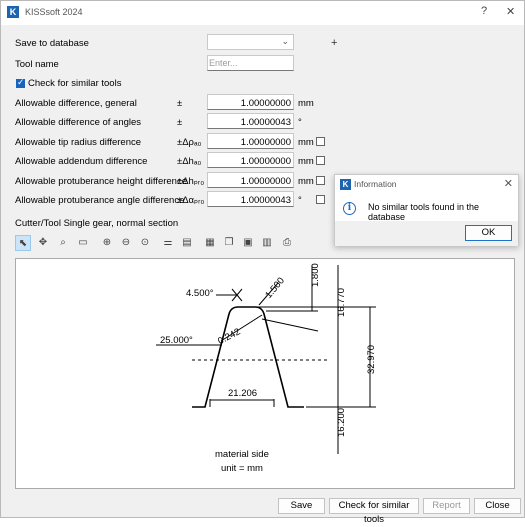  Describe the element at coordinates (126, 243) in the screenshot. I see `zoom-out-icon: ⊖` at that location.